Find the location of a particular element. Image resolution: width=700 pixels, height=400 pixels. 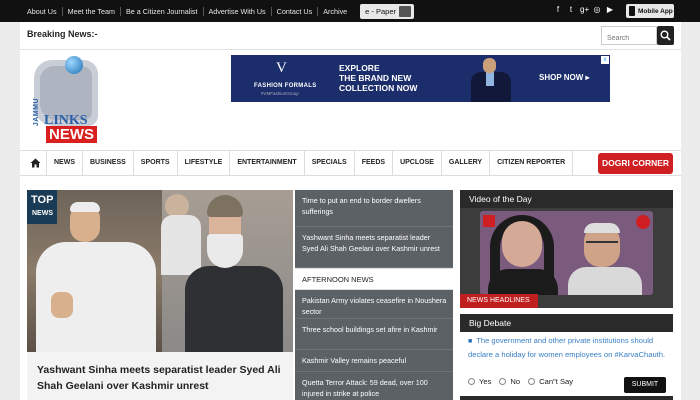

nav-sports: SPORTS is located at coordinates (156, 163).